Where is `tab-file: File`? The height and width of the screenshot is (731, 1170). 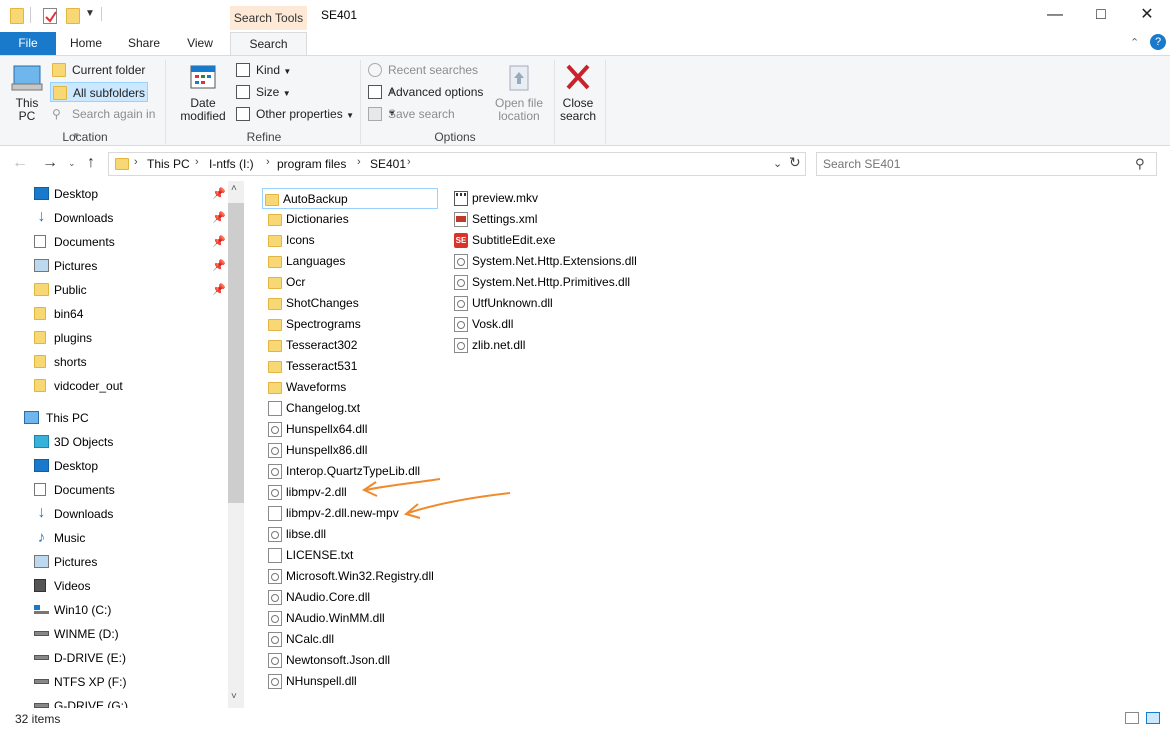
tab-file: File is located at coordinates (28, 43).